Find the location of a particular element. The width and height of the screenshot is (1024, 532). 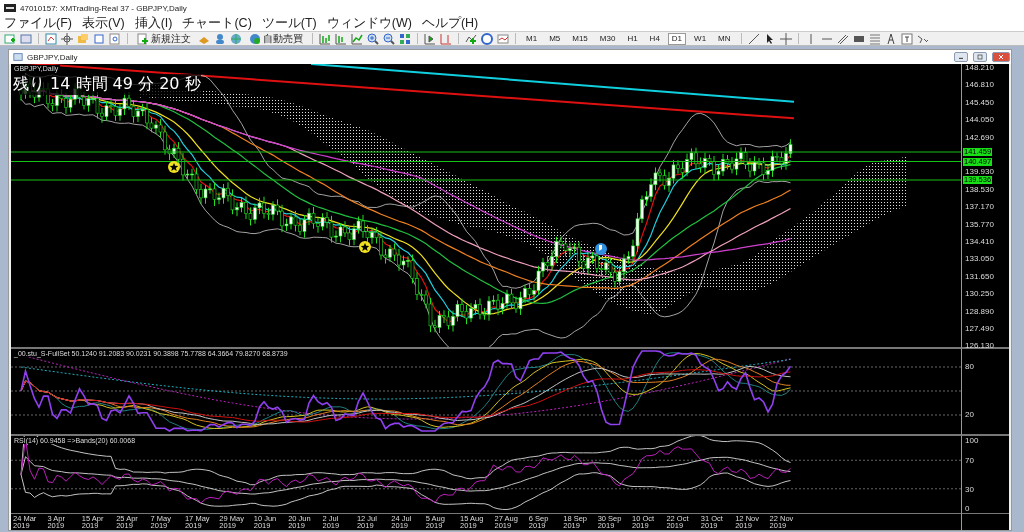

price-label: 133.050 is located at coordinates (979, 259).